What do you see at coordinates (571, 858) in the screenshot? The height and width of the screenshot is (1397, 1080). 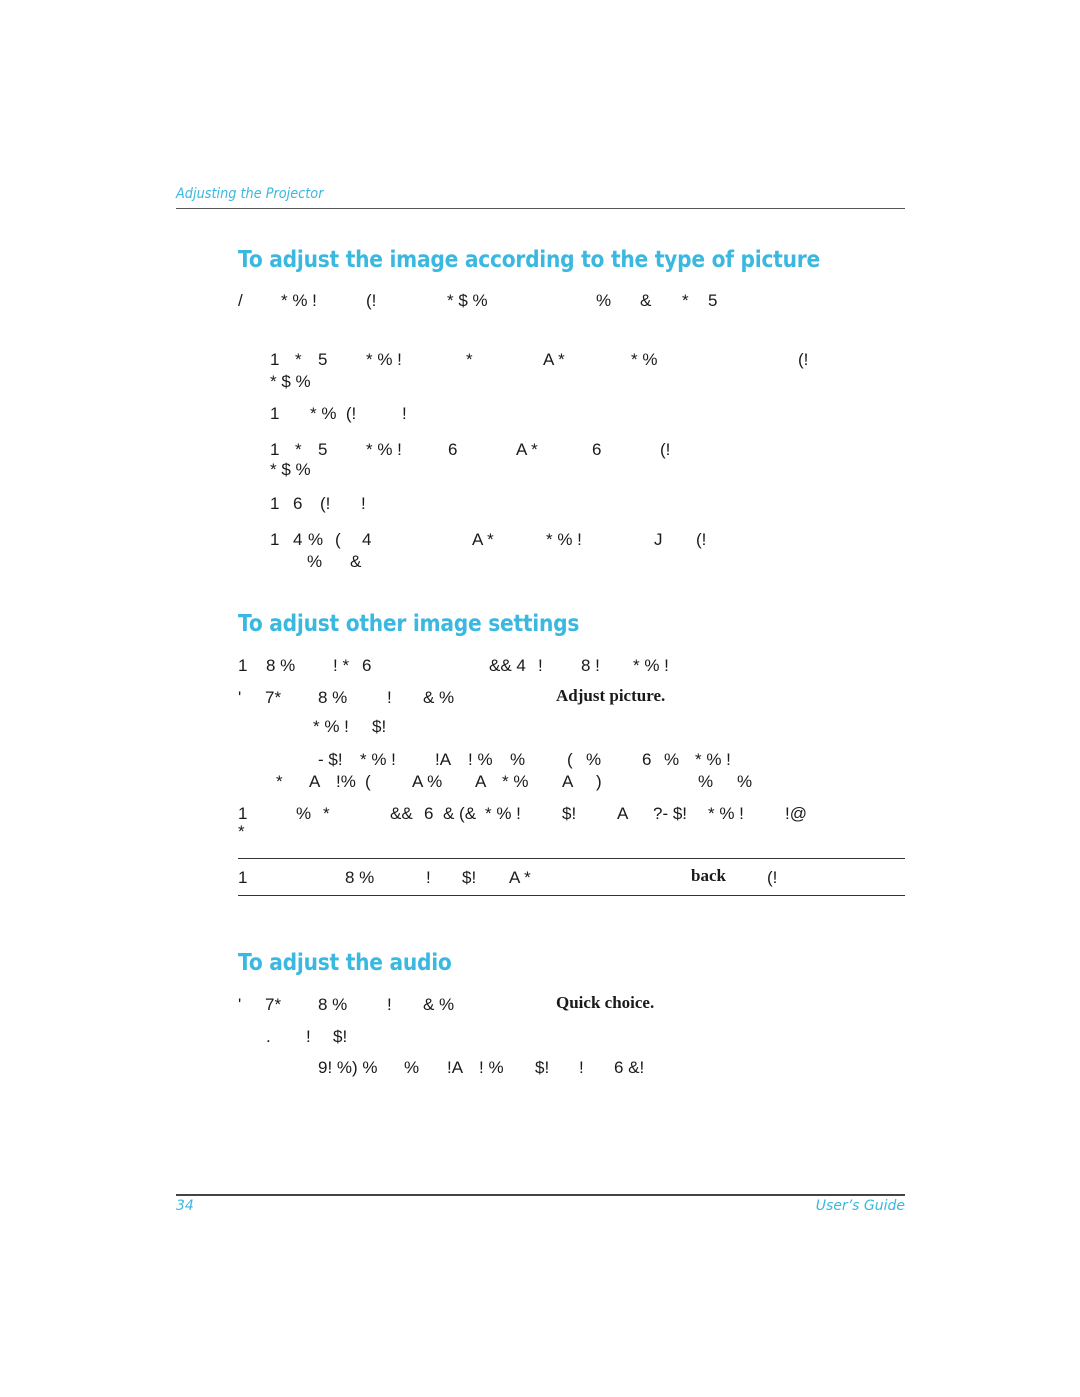 I see `note-top-rule` at bounding box center [571, 858].